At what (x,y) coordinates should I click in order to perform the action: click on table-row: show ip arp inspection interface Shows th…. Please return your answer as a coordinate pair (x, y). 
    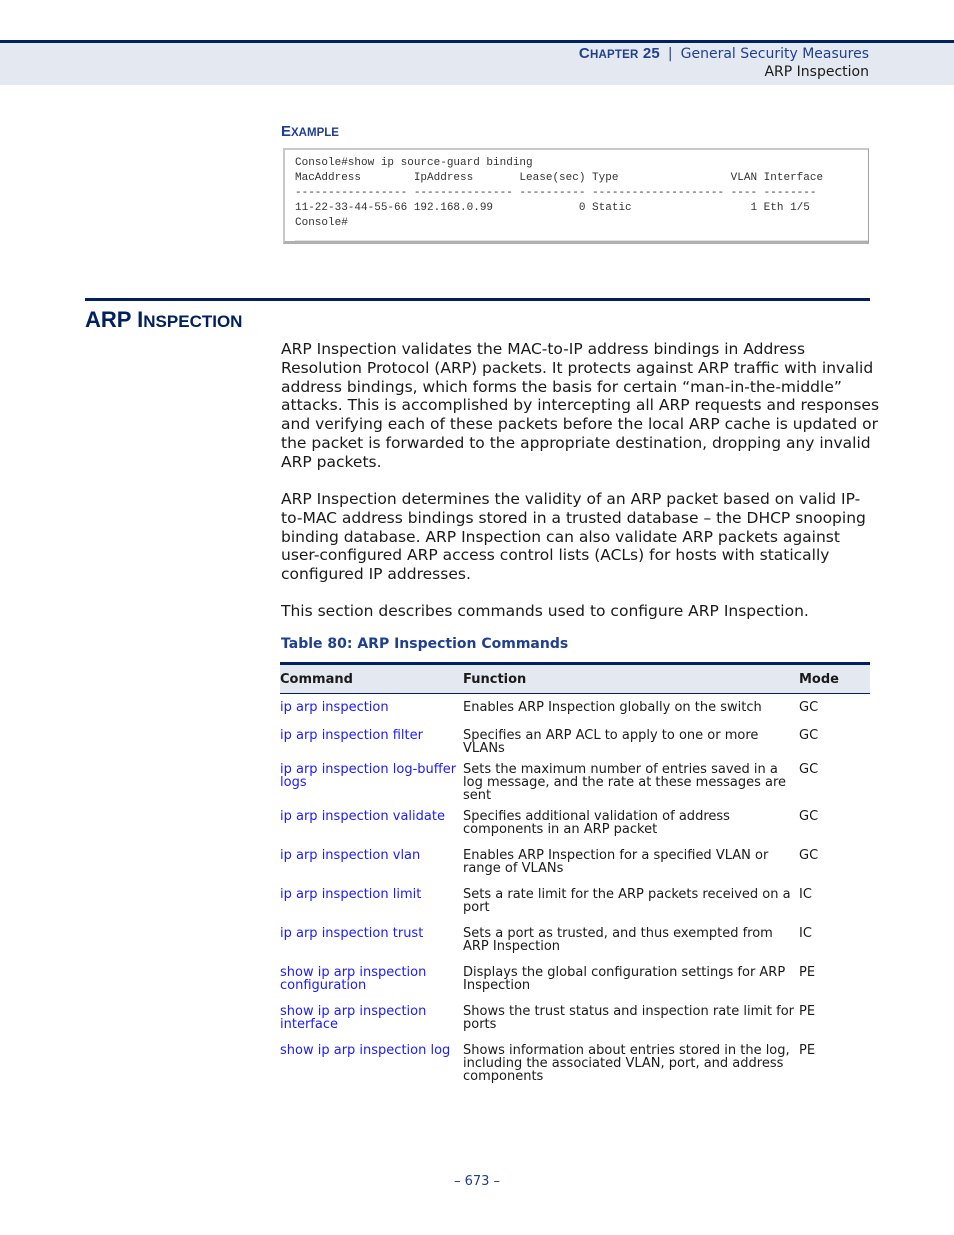
    Looking at the image, I should click on (575, 1016).